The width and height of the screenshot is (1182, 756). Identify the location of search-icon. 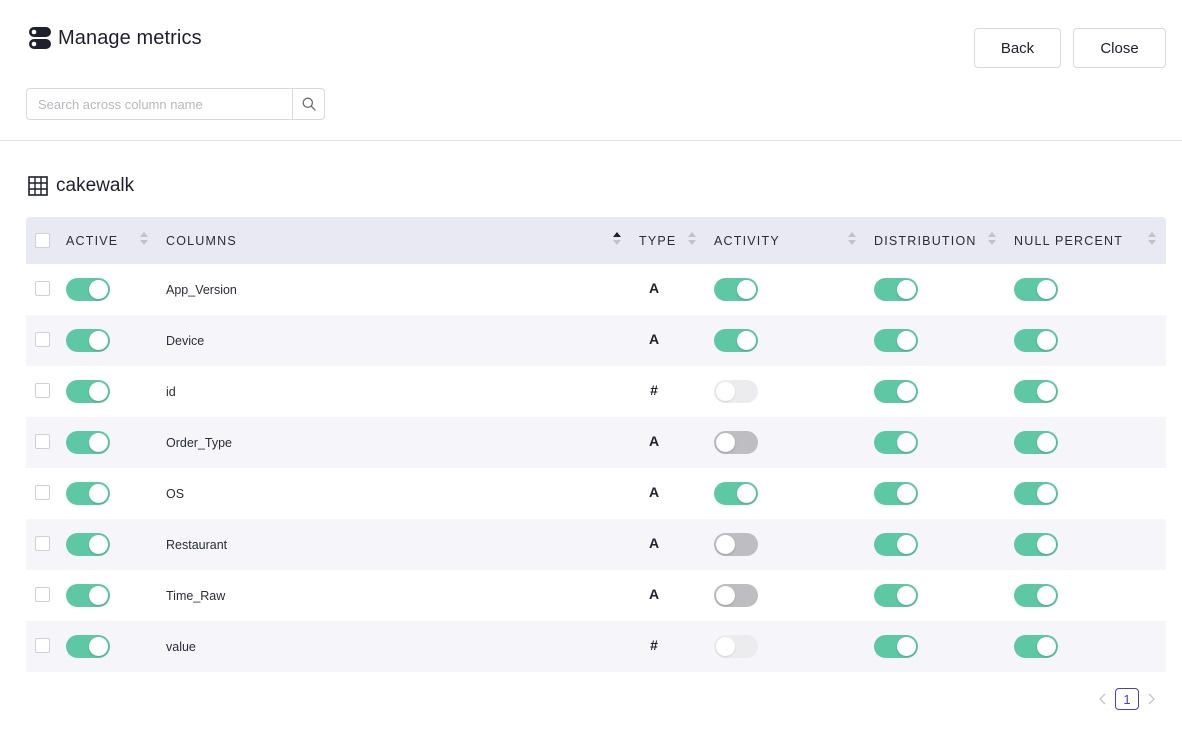
(309, 104).